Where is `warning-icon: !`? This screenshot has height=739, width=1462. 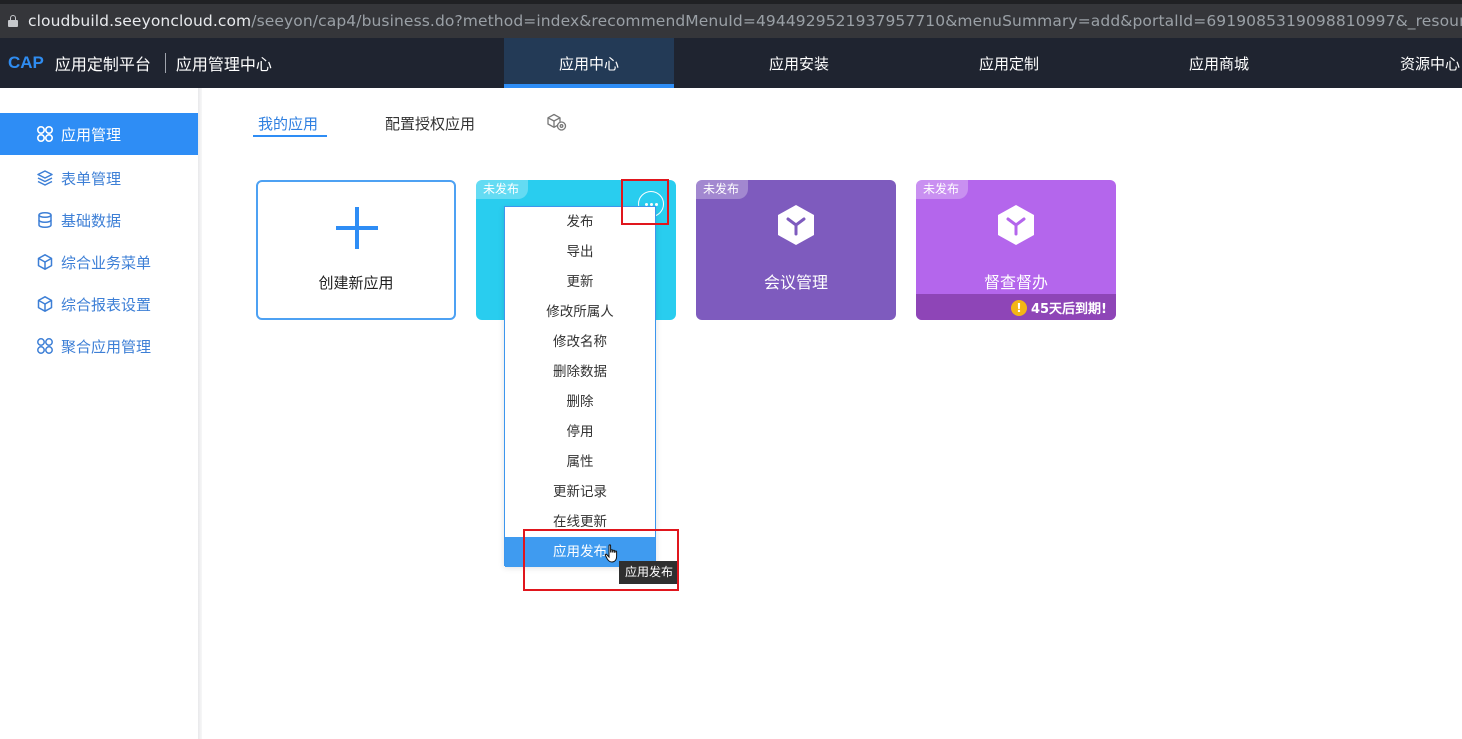 warning-icon: ! is located at coordinates (1018, 307).